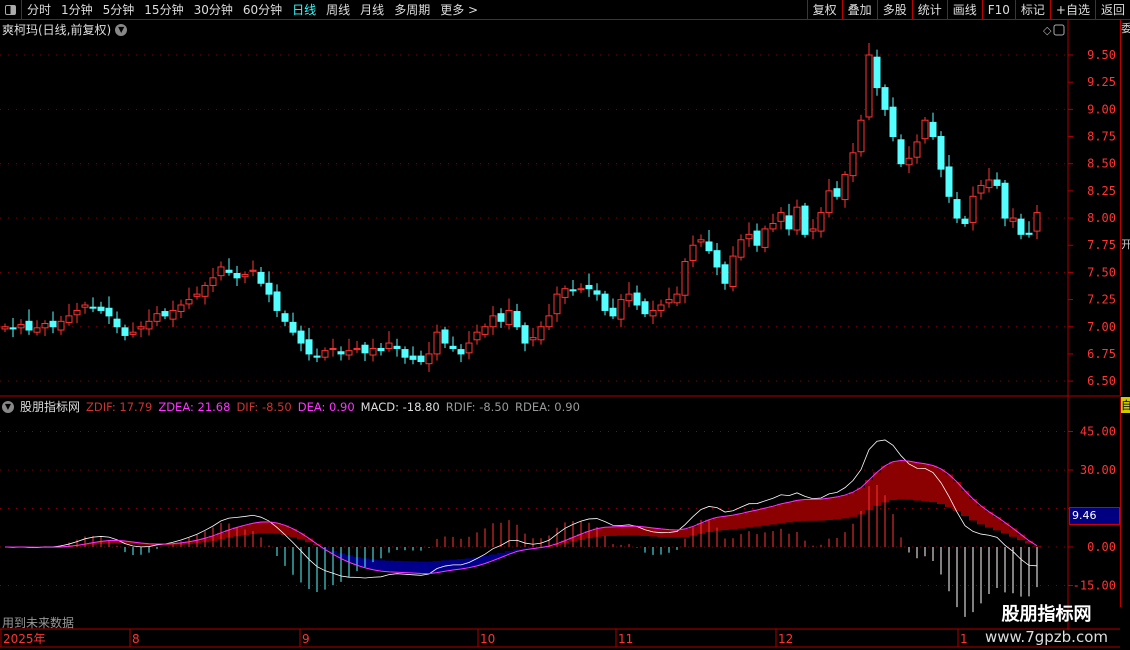 This screenshot has height=650, width=1130. What do you see at coordinates (1125, 28) in the screenshot?
I see `strip-text: 委` at bounding box center [1125, 28].